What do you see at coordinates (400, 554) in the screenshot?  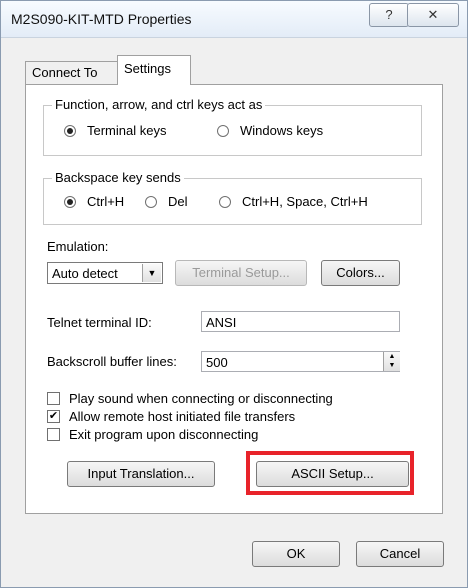 I see `cancel-button: Cancel` at bounding box center [400, 554].